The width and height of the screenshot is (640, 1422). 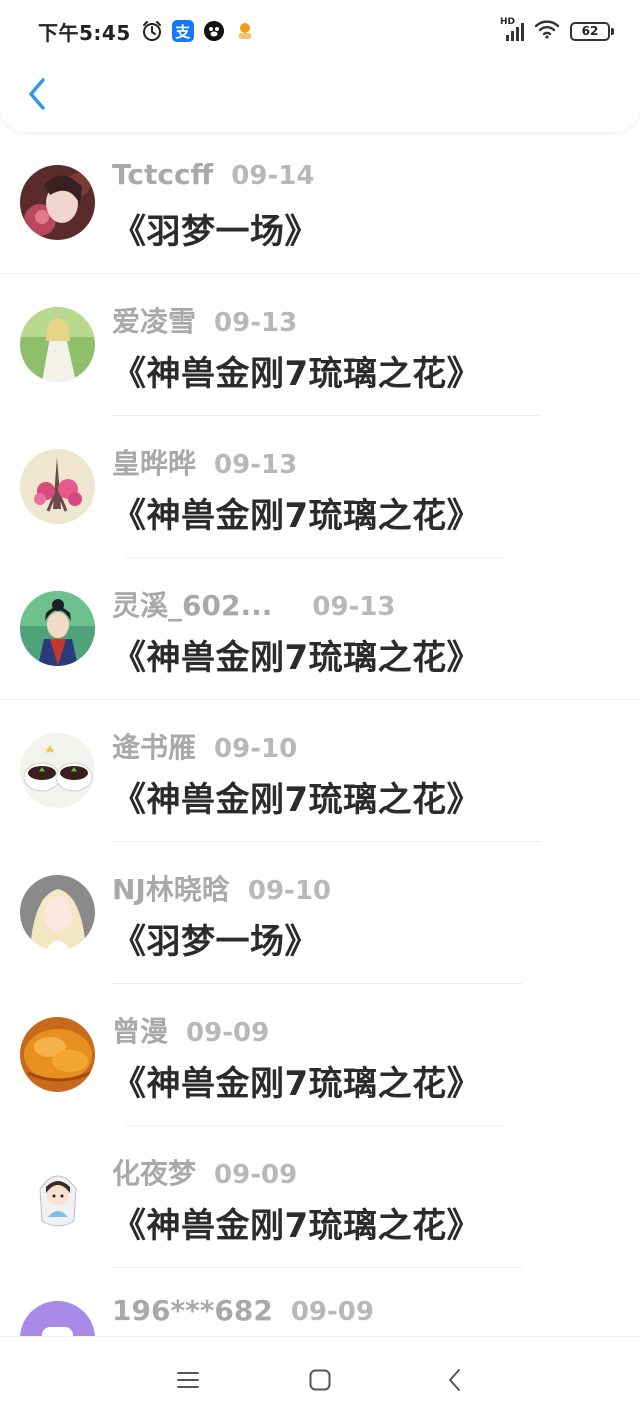 What do you see at coordinates (366, 178) in the screenshot?
I see `list-item-meta: Tctccff 09-14` at bounding box center [366, 178].